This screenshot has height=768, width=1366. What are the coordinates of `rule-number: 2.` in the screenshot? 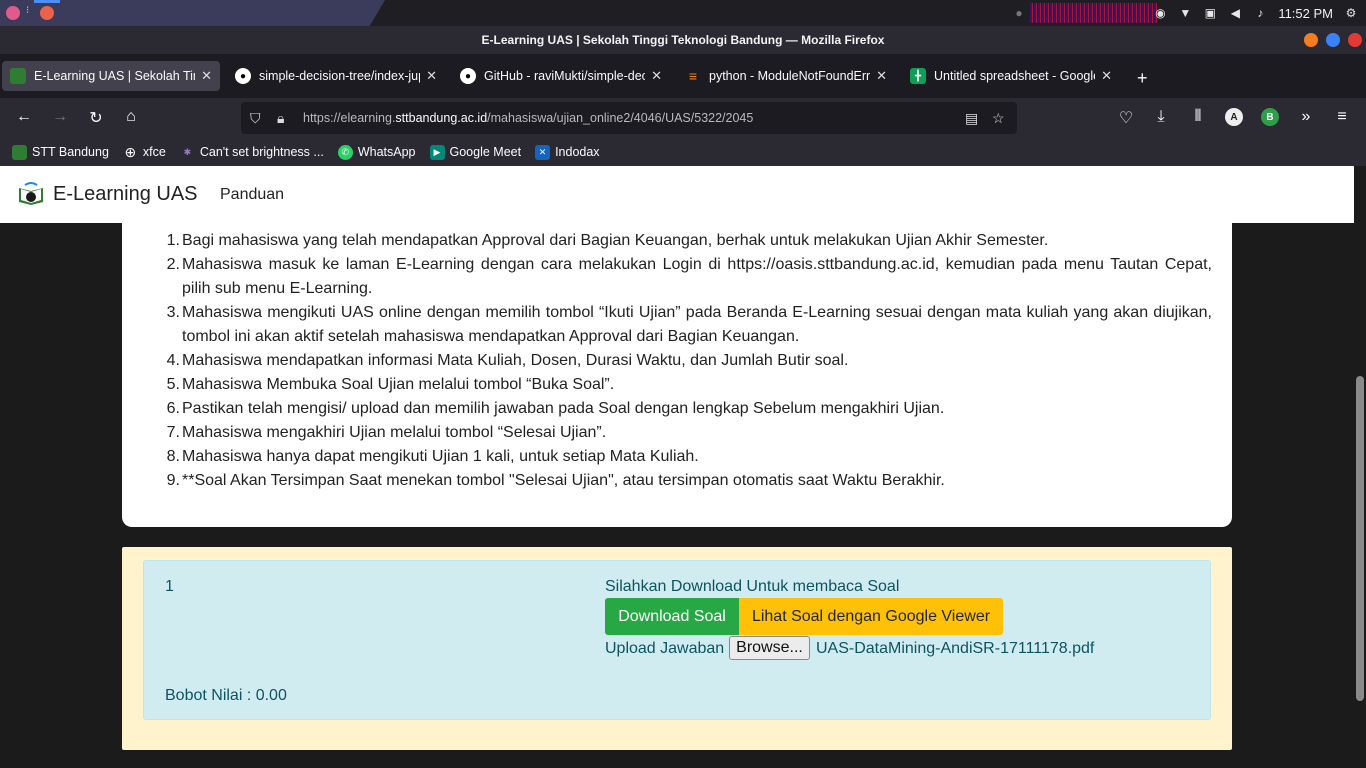 It's located at (173, 264).